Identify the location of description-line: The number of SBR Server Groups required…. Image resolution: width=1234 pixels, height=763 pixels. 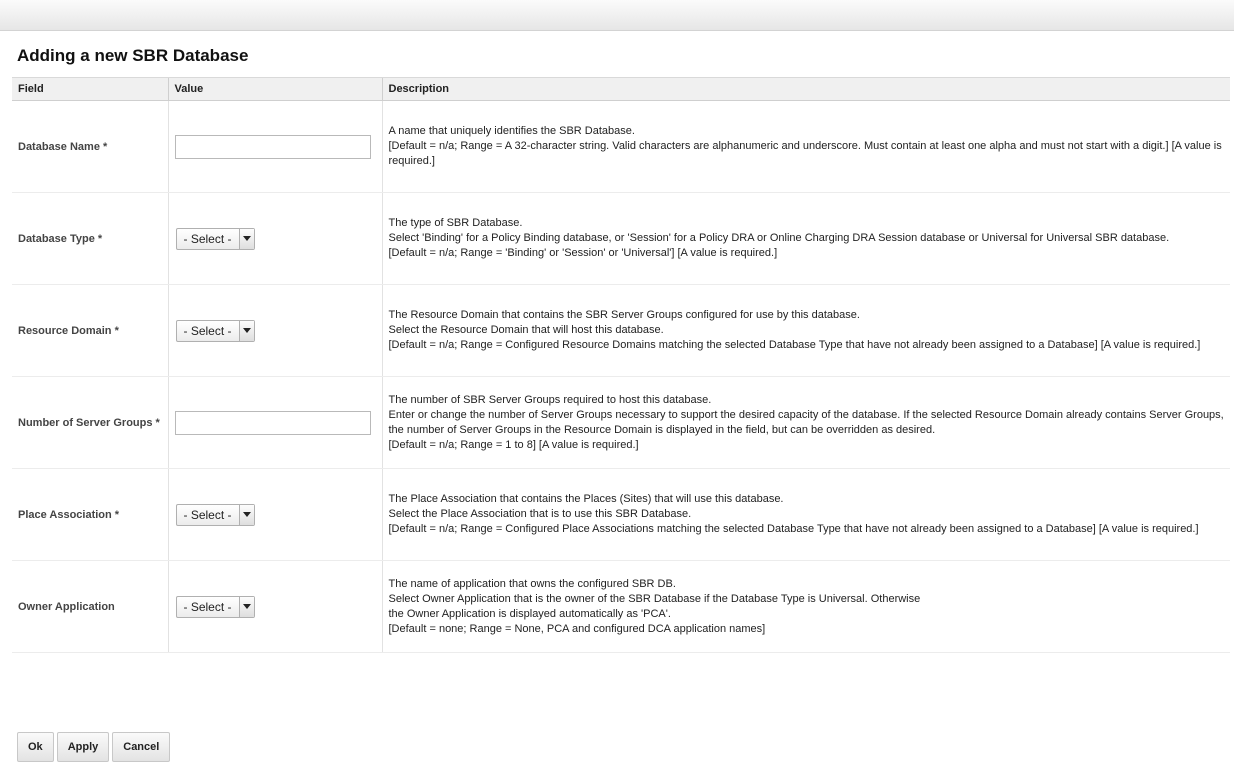
(550, 399).